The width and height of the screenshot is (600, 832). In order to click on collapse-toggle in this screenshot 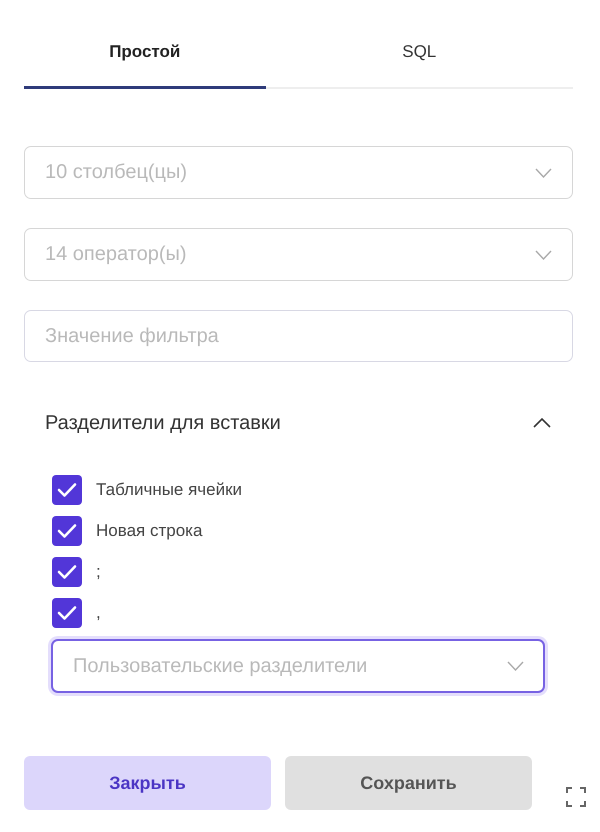, I will do `click(542, 423)`.